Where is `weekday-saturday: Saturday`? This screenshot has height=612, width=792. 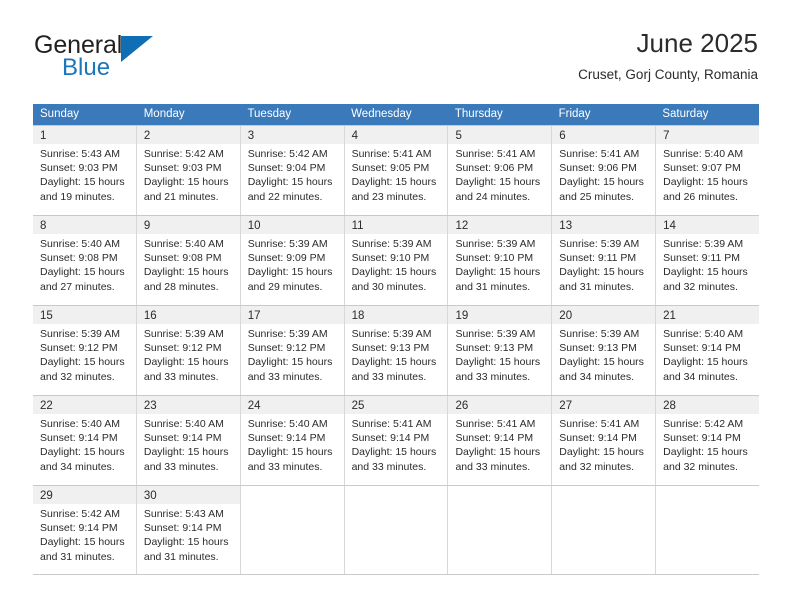
weekday-saturday: Saturday is located at coordinates (685, 114).